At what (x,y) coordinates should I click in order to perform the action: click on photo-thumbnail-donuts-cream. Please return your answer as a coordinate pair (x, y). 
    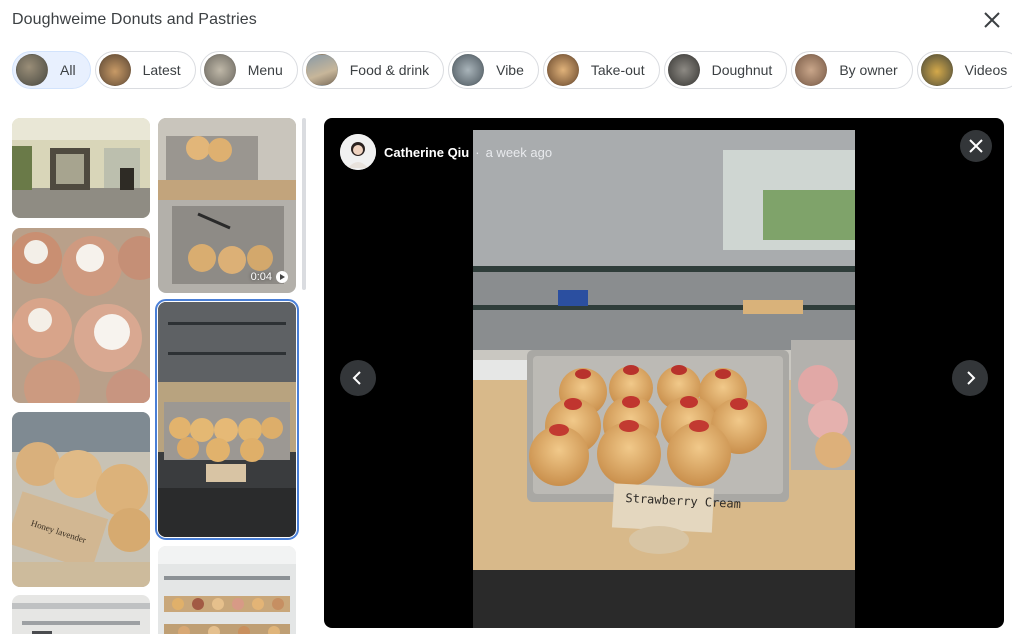
    Looking at the image, I should click on (81, 315).